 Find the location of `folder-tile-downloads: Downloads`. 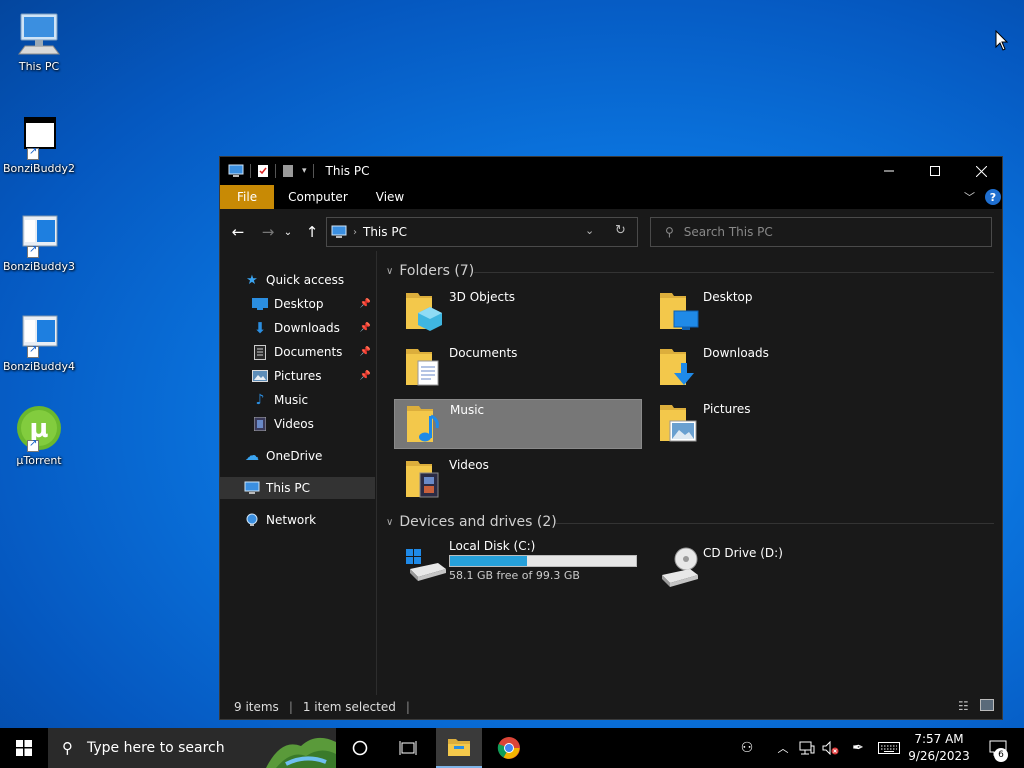

folder-tile-downloads: Downloads is located at coordinates (772, 368).